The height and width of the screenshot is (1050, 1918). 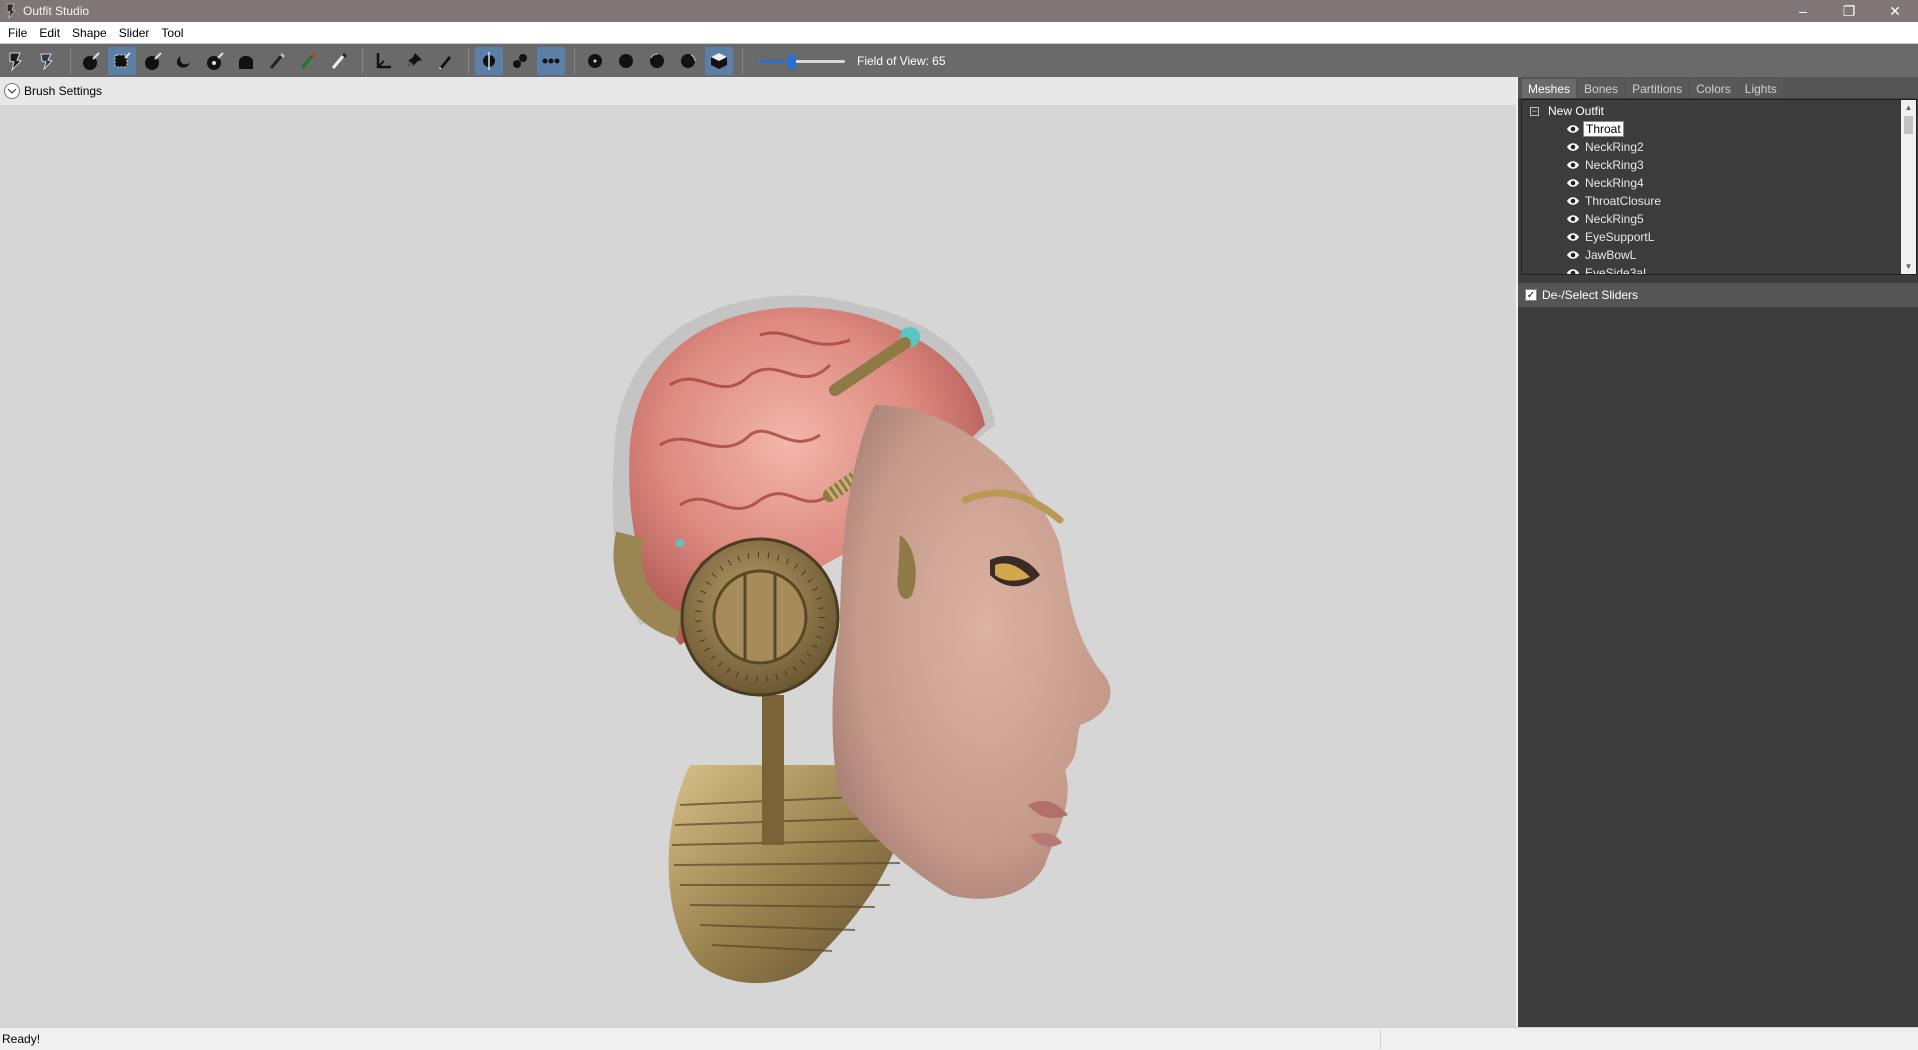 I want to click on color-brush-button, so click(x=308, y=61).